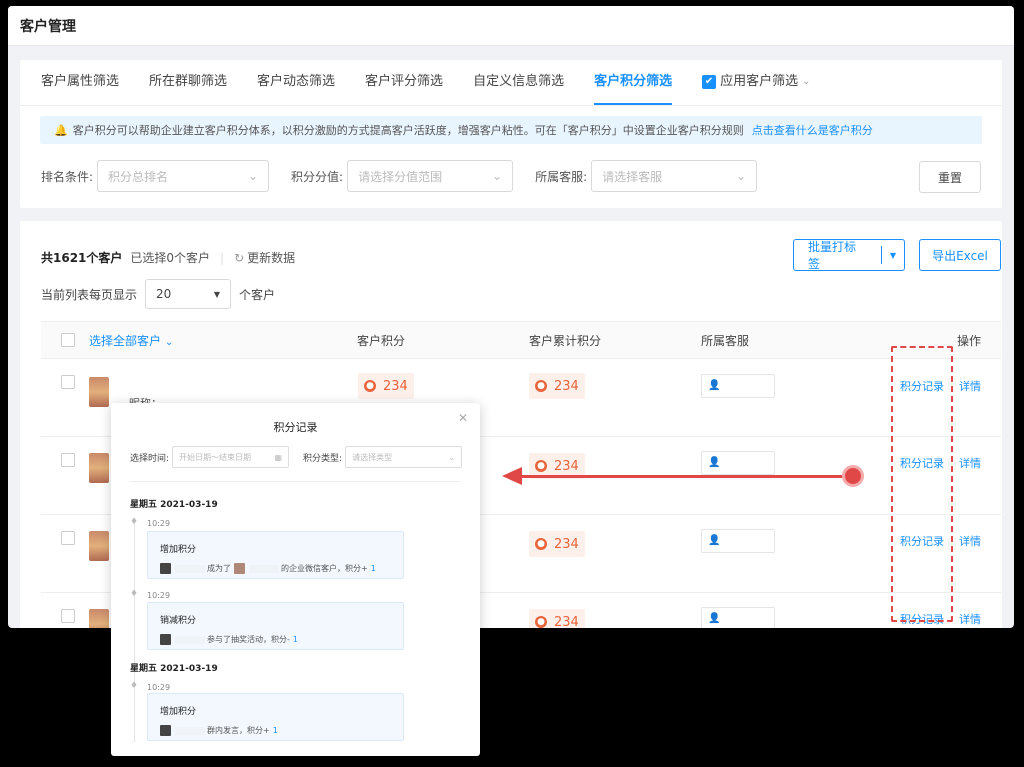 Image resolution: width=1024 pixels, height=767 pixels. Describe the element at coordinates (633, 82) in the screenshot. I see `tab-points: 客户积分筛选` at that location.